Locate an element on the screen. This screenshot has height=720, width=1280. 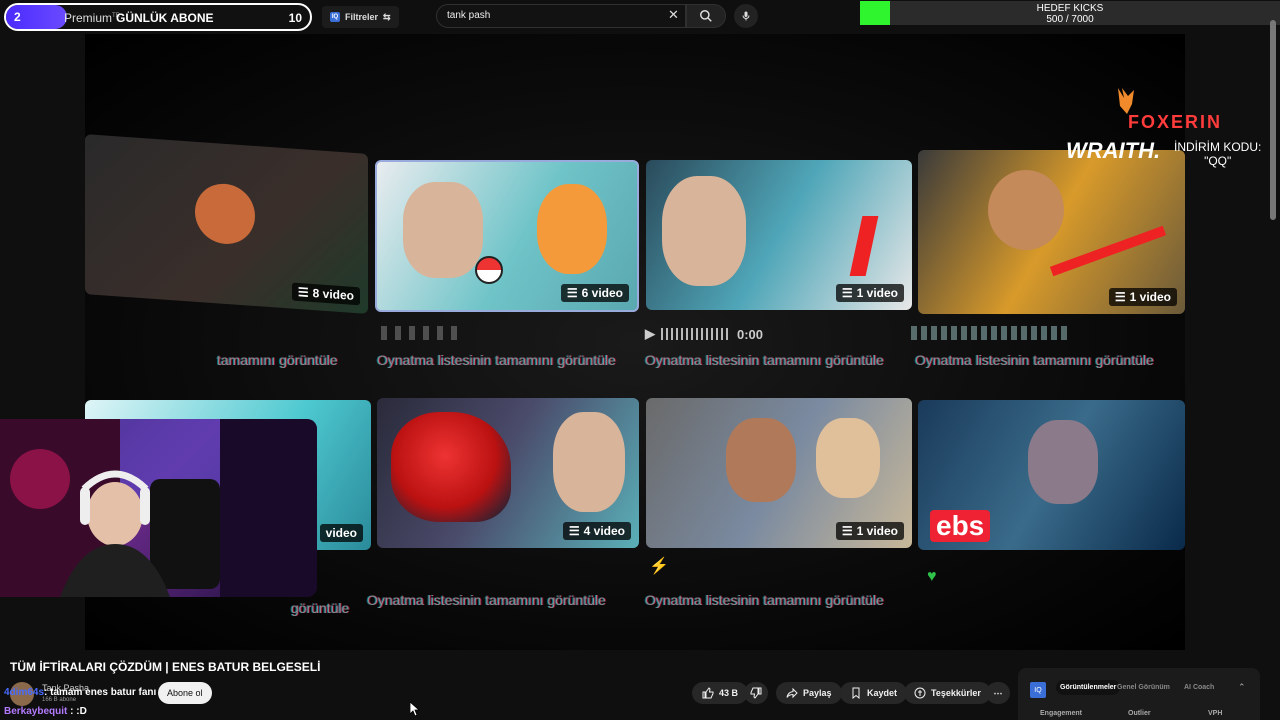
play-icon: ▶ is located at coordinates (650, 333).